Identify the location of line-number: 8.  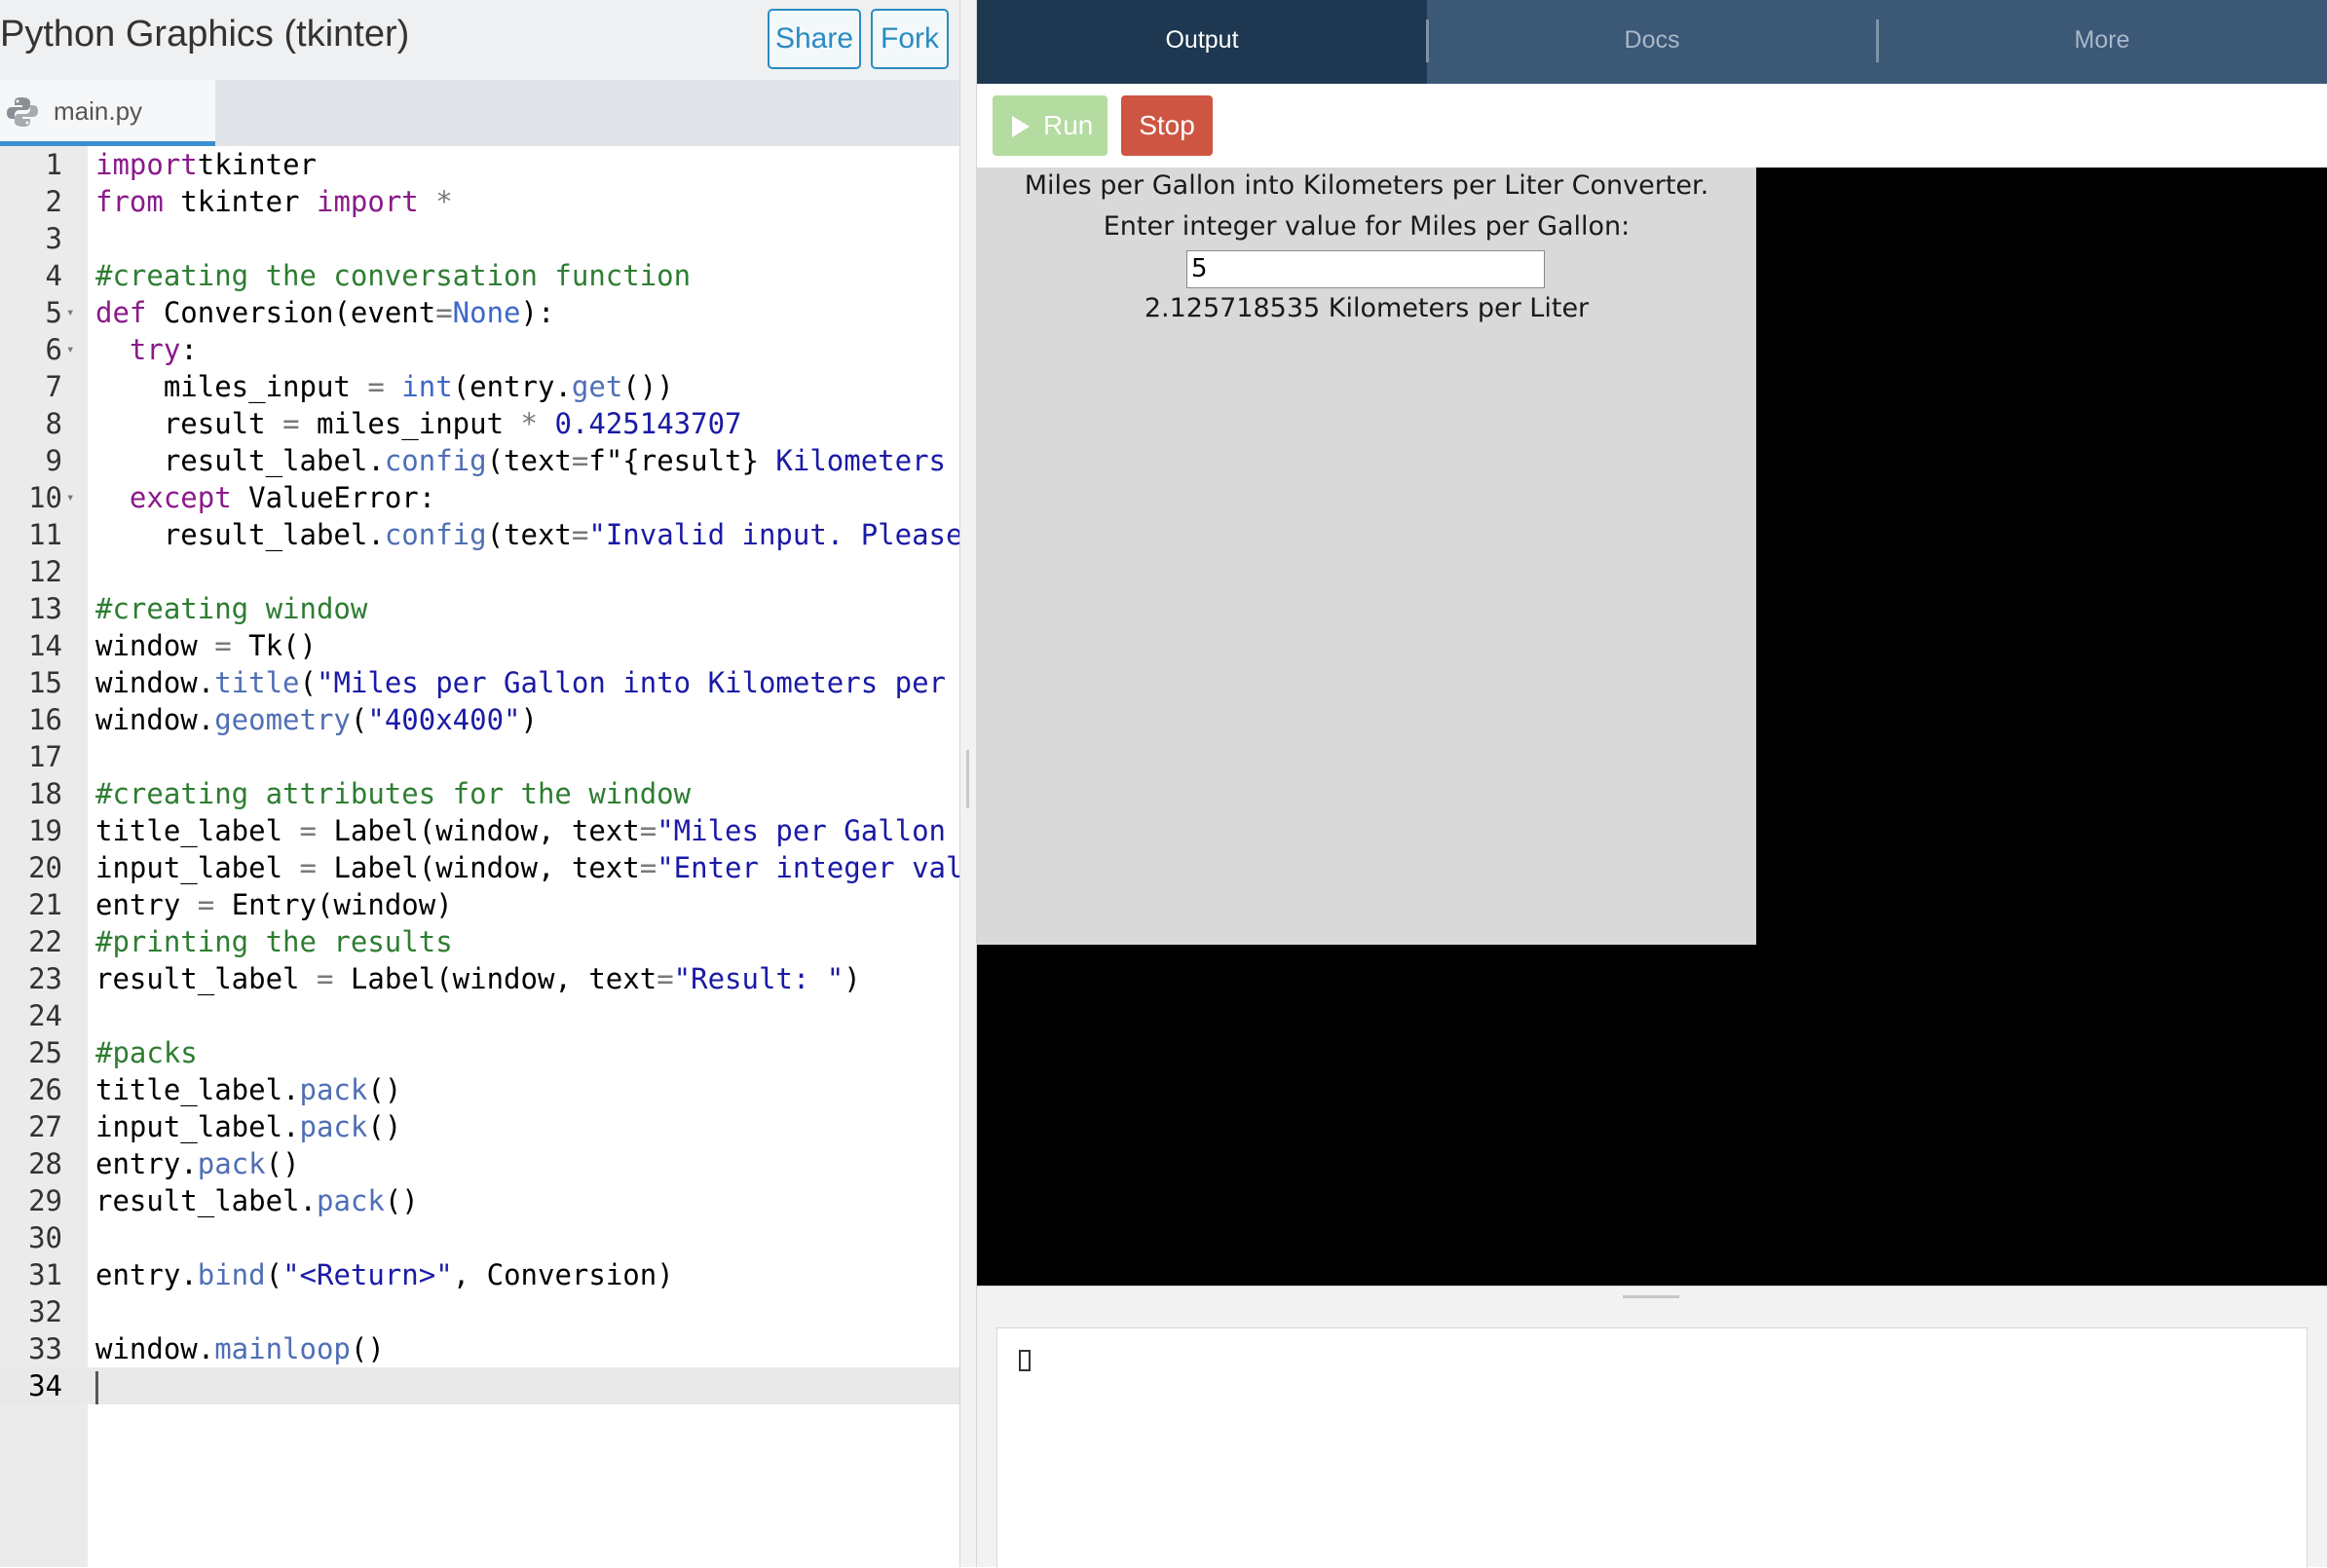
(53, 423).